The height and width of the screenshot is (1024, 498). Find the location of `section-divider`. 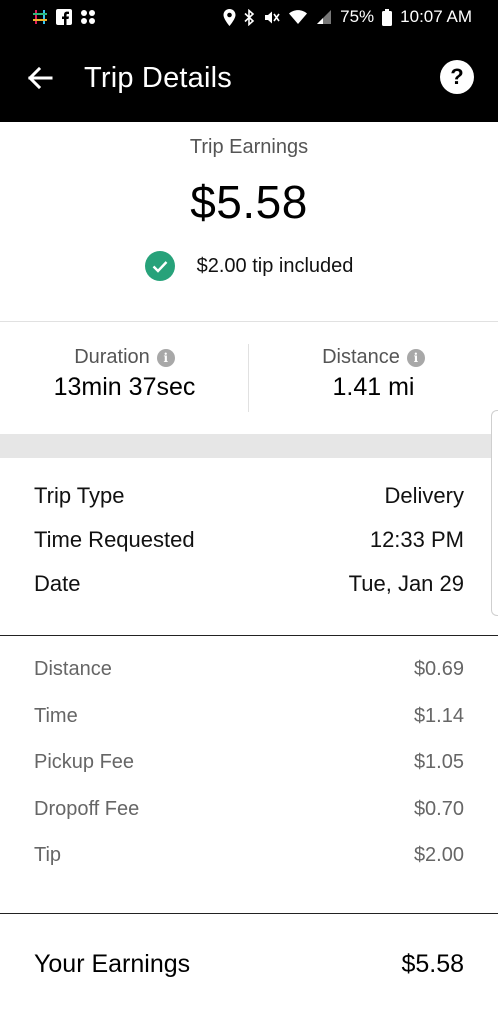

section-divider is located at coordinates (249, 446).